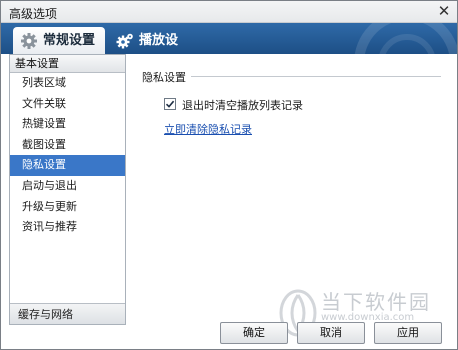 This screenshot has width=458, height=350. I want to click on tab-strip: 常规设置 播放设置, so click(229, 38).